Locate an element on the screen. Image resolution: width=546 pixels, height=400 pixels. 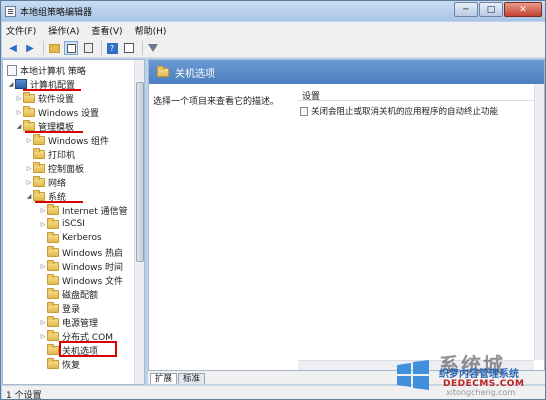
menu-bar: 文件(F) 操作(A) 查看(V) 帮助(H) is located at coordinates (273, 30).